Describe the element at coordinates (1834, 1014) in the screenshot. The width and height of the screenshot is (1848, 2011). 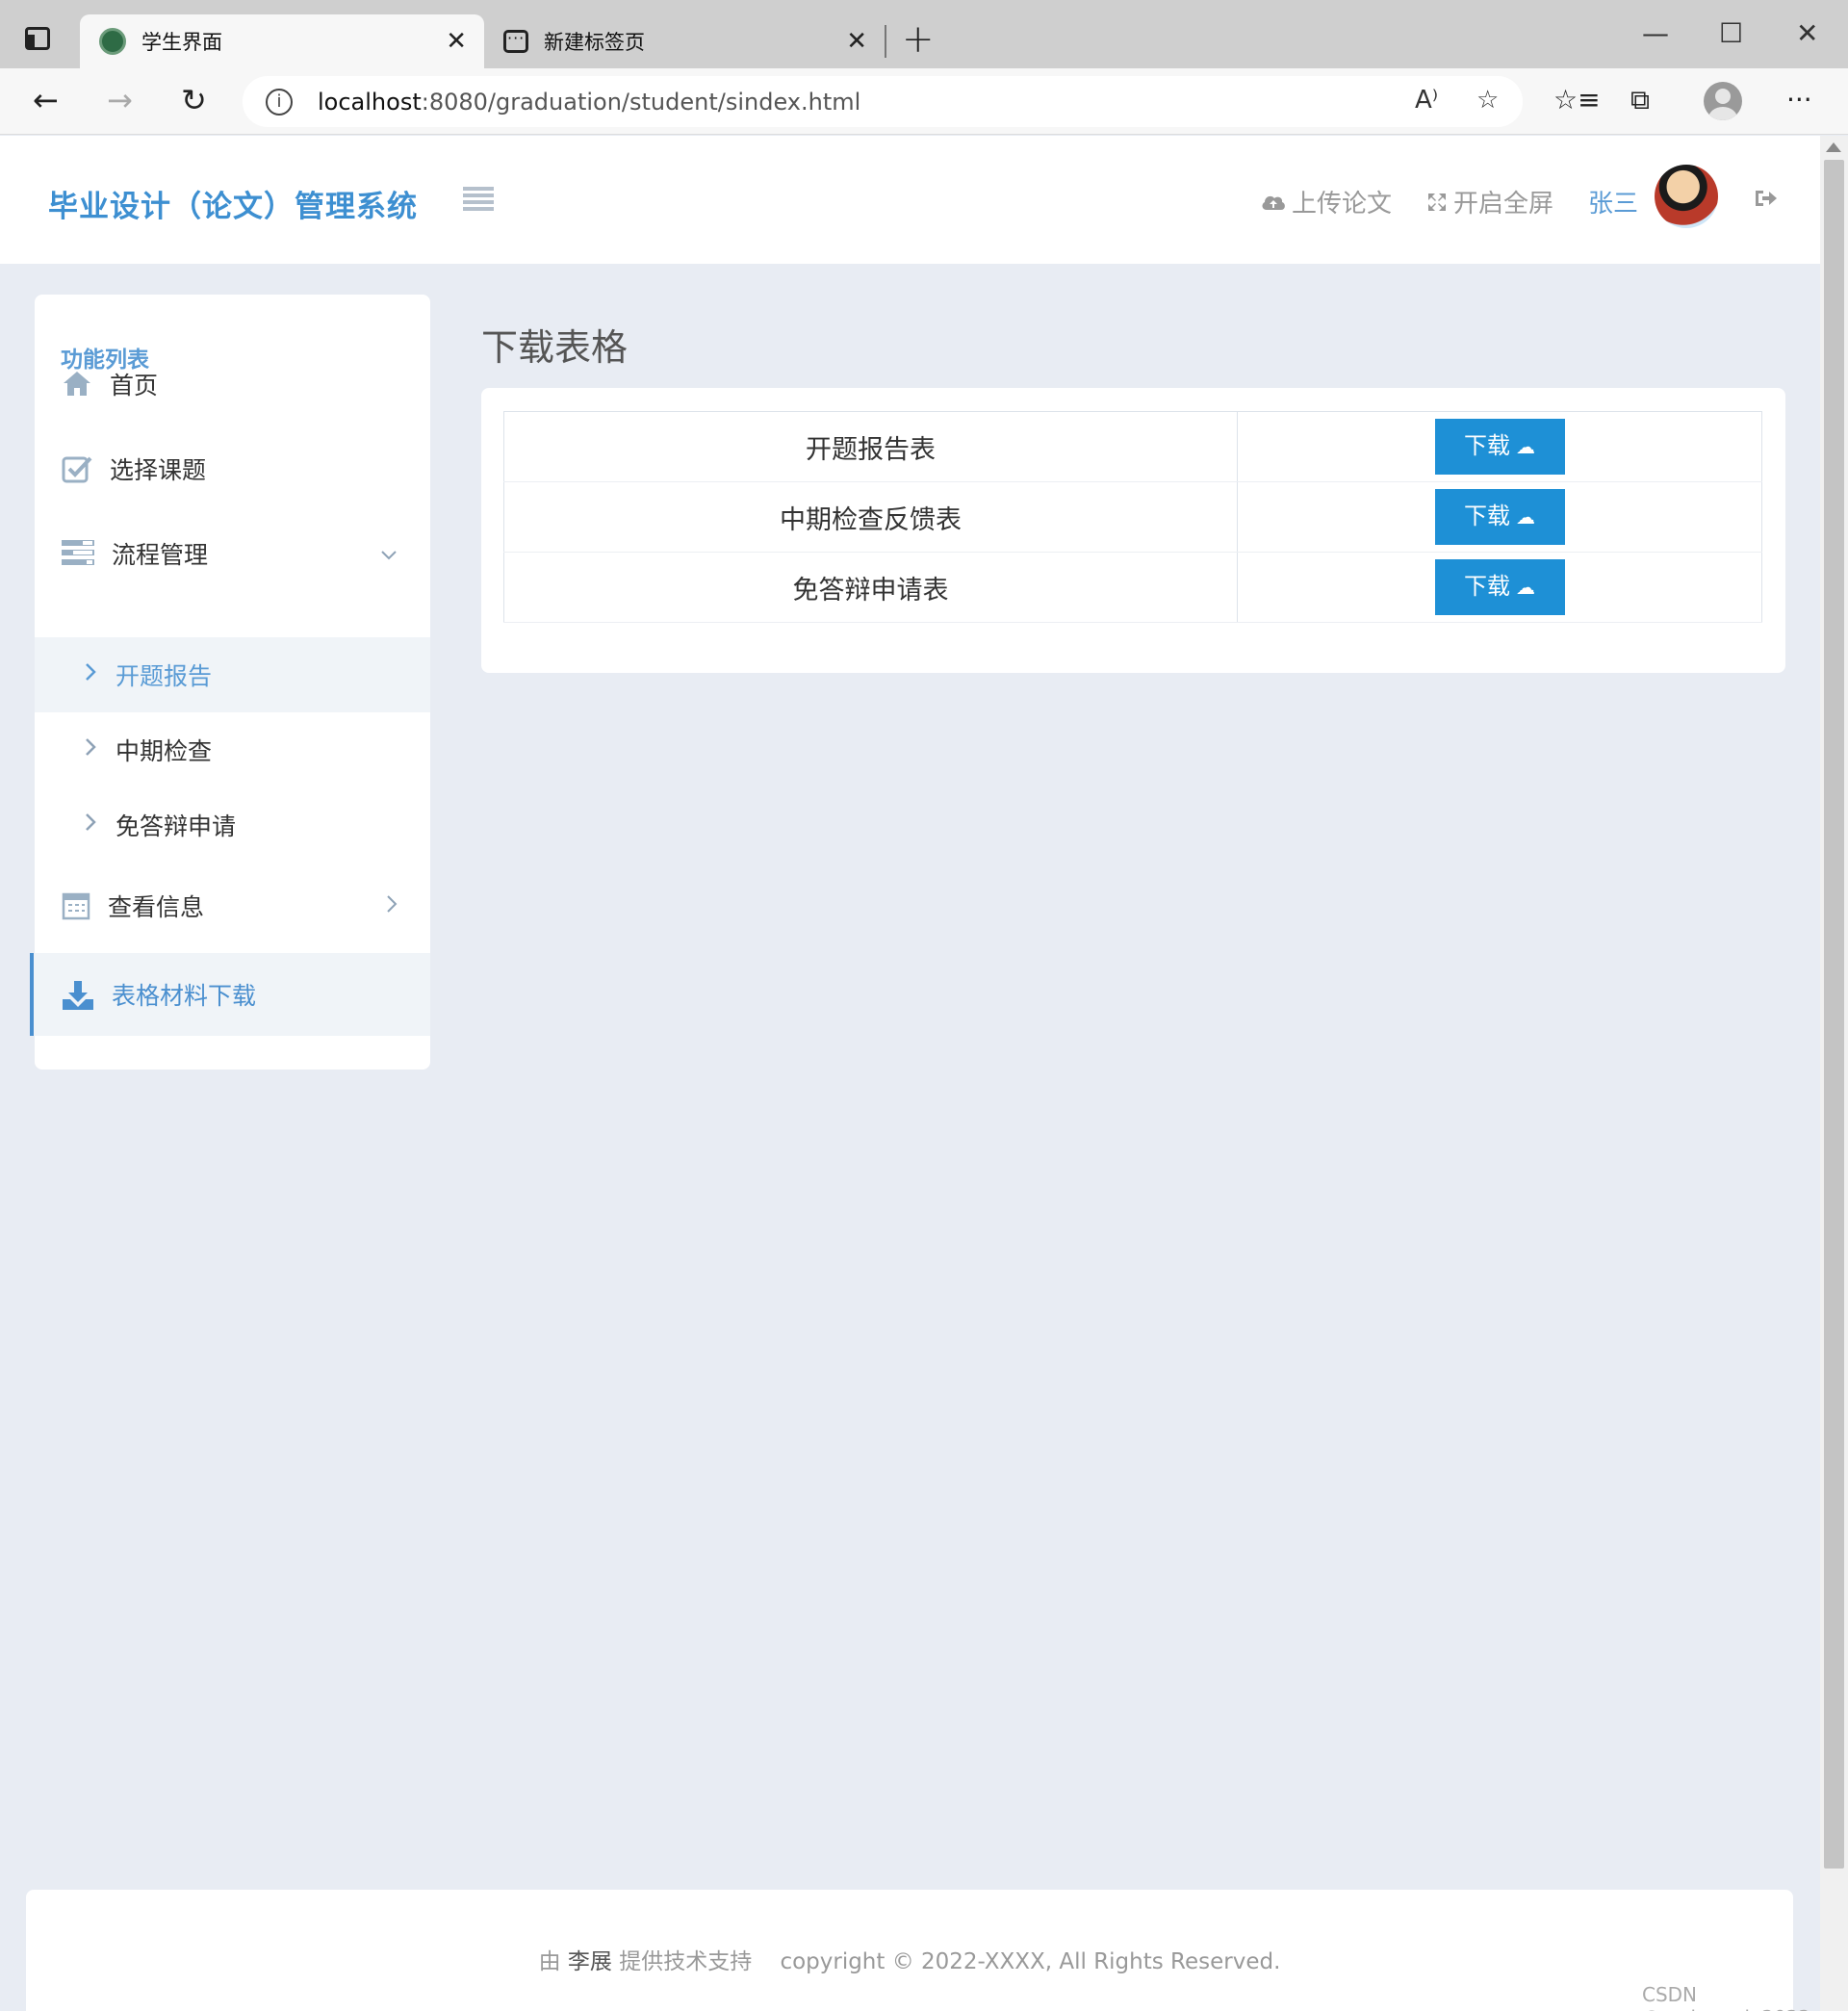
I see `scrollbar-thumb` at that location.